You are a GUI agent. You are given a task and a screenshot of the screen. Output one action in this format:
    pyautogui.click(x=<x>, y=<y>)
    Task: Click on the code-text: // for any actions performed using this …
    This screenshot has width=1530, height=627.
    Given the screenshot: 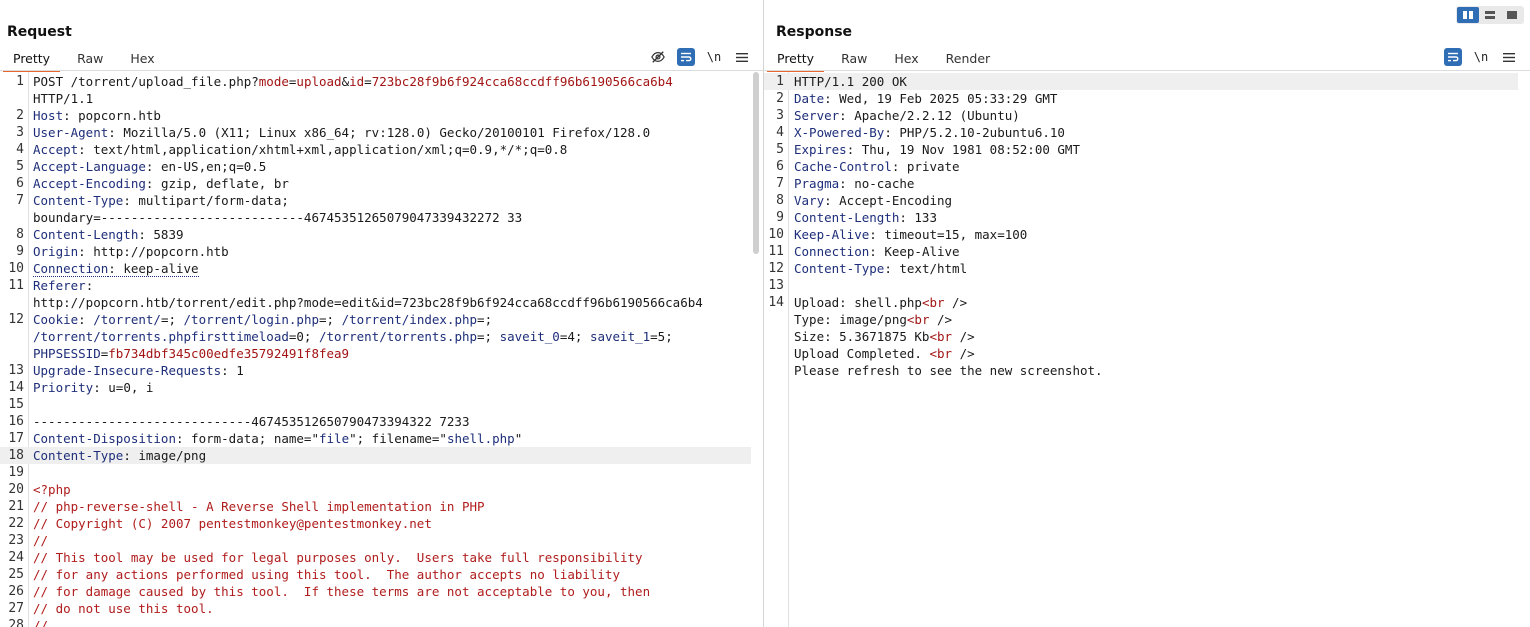 What is the action you would take?
    pyautogui.click(x=375, y=574)
    